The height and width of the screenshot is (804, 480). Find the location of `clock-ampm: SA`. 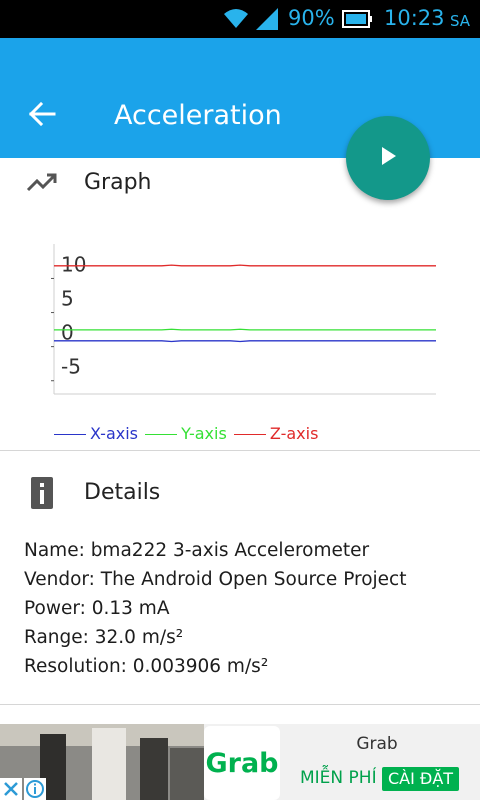

clock-ampm: SA is located at coordinates (460, 21).